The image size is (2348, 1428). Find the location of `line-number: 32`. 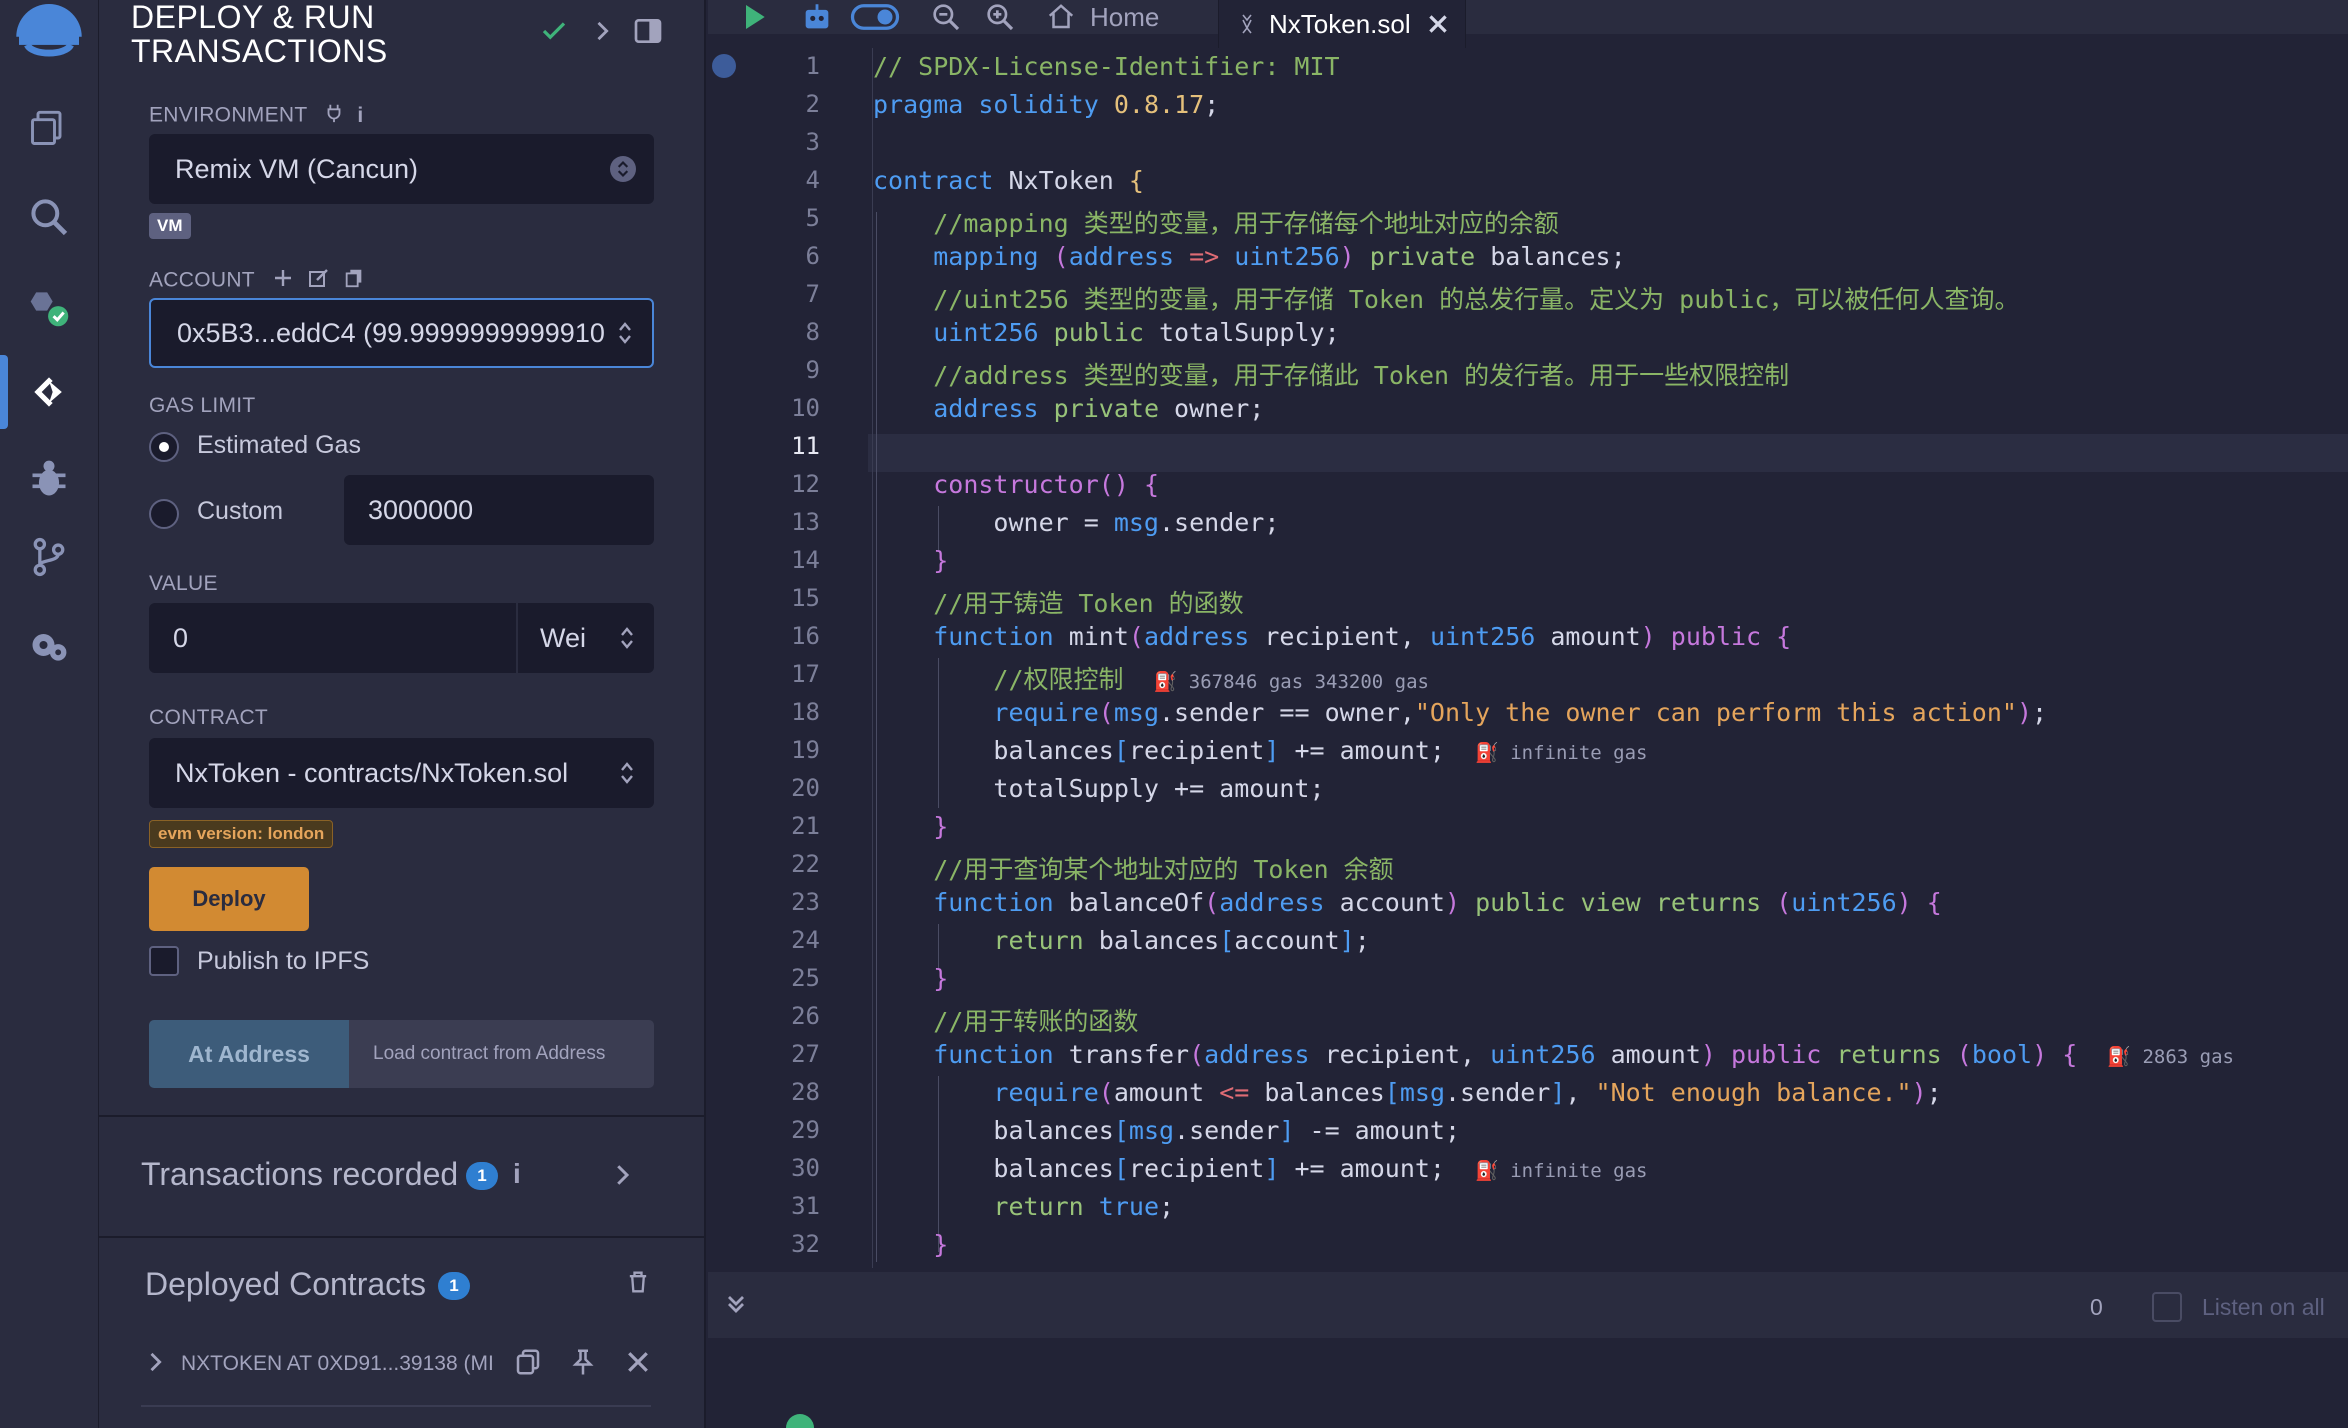

line-number: 32 is located at coordinates (805, 1244).